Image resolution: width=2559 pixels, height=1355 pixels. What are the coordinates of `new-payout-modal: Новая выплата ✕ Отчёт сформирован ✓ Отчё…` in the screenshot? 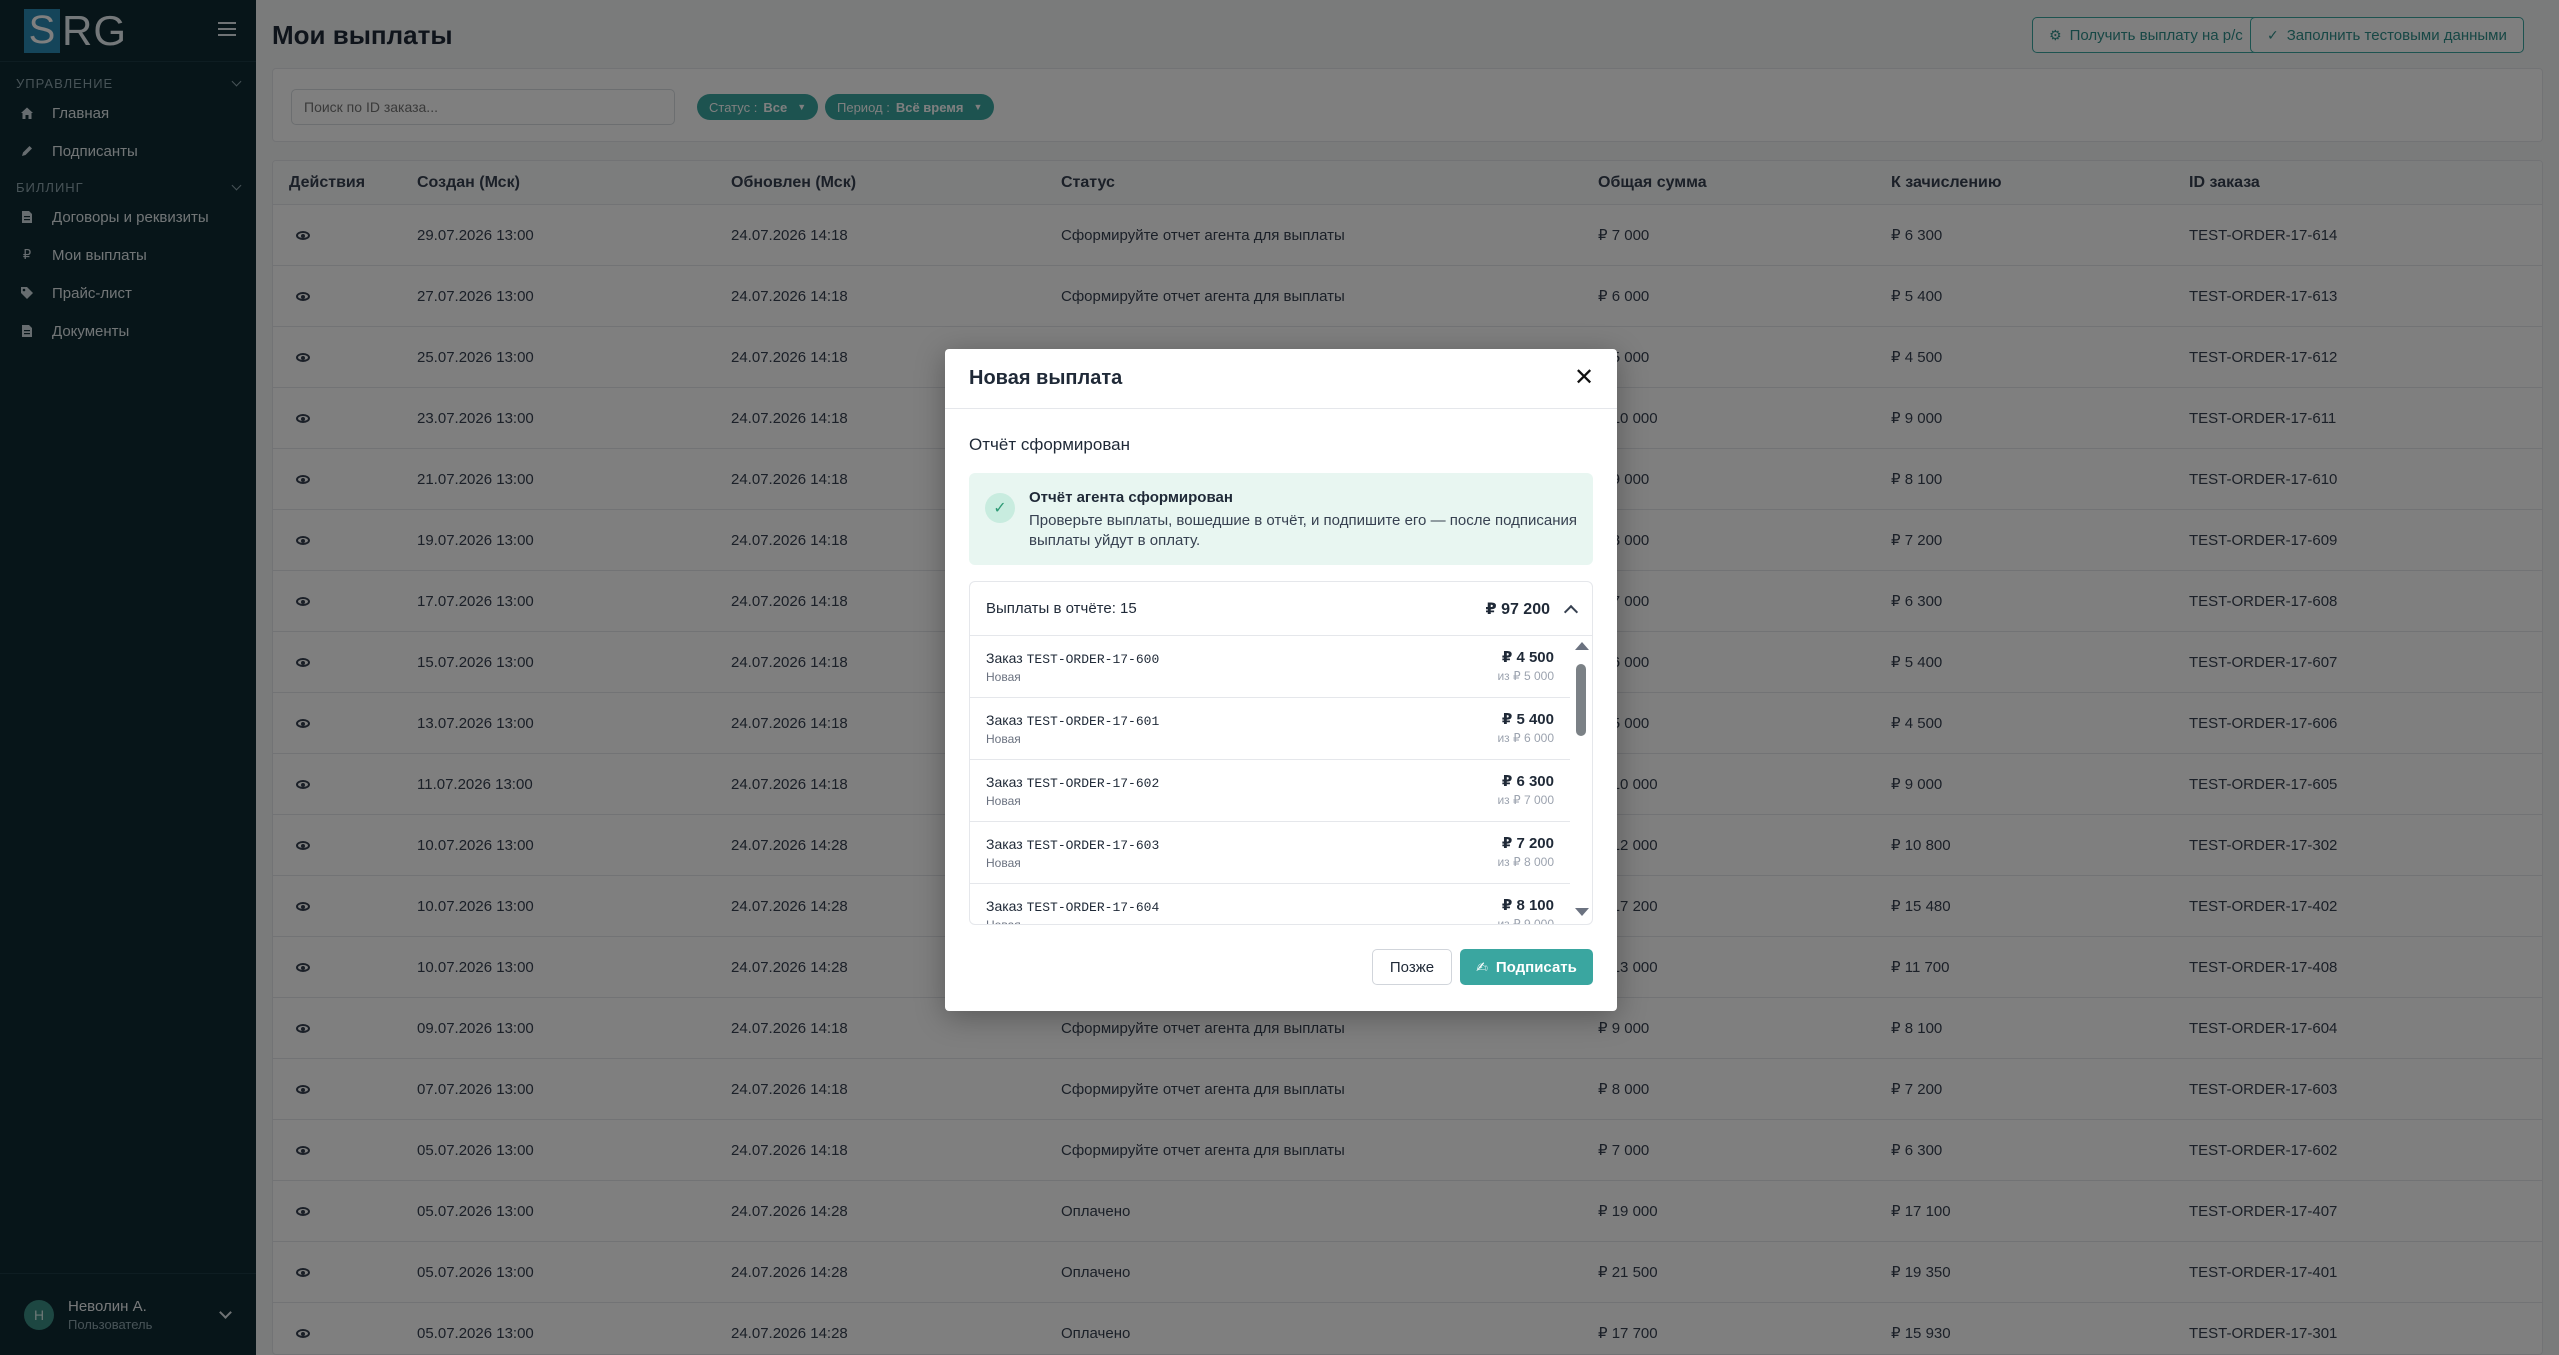 It's located at (1281, 680).